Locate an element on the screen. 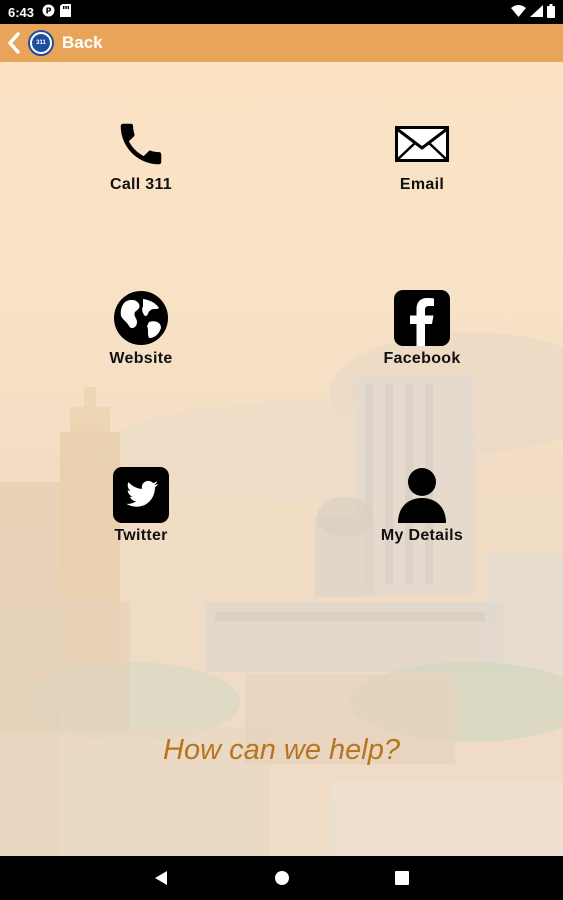 Image resolution: width=563 pixels, height=900 pixels. navigation-bar is located at coordinates (281, 878).